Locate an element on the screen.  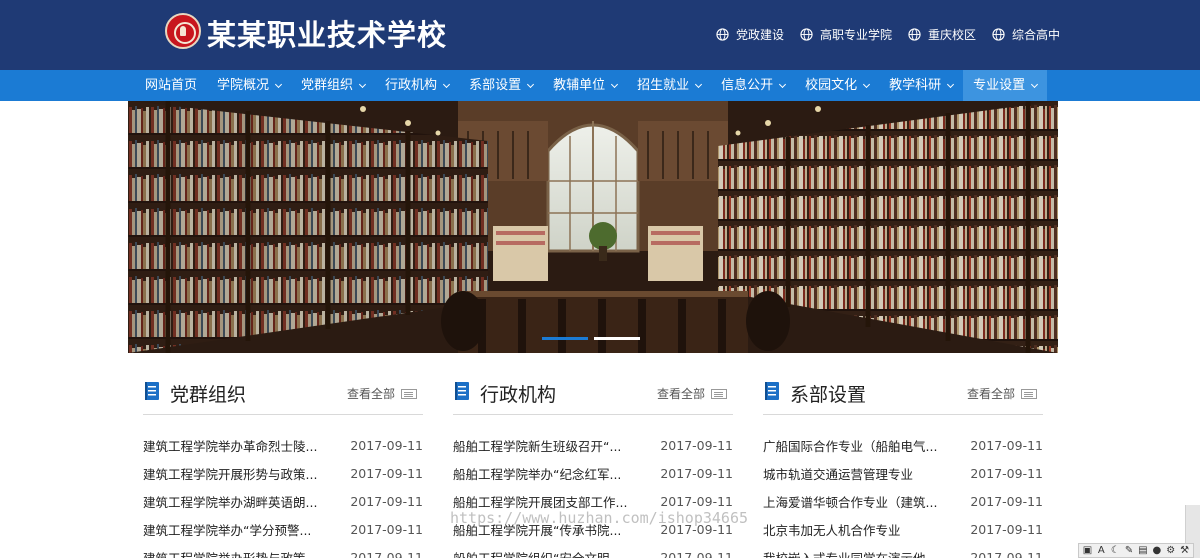
nav-item-disclosure: 信息公开 is located at coordinates (753, 85).